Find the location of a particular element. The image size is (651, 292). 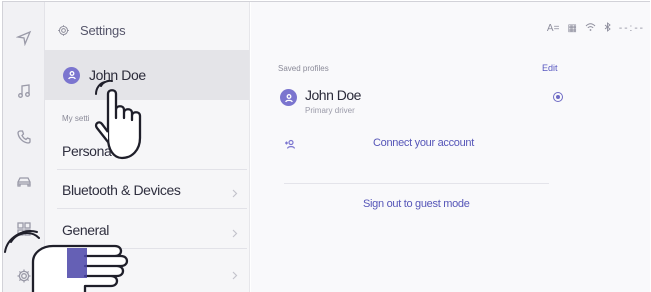

settings-title: Settings is located at coordinates (103, 30).